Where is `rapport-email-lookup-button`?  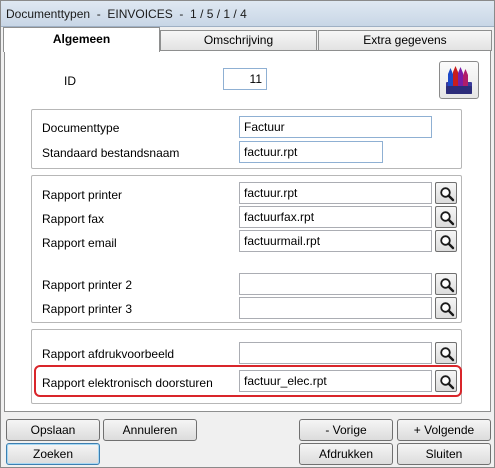
rapport-email-lookup-button is located at coordinates (446, 241).